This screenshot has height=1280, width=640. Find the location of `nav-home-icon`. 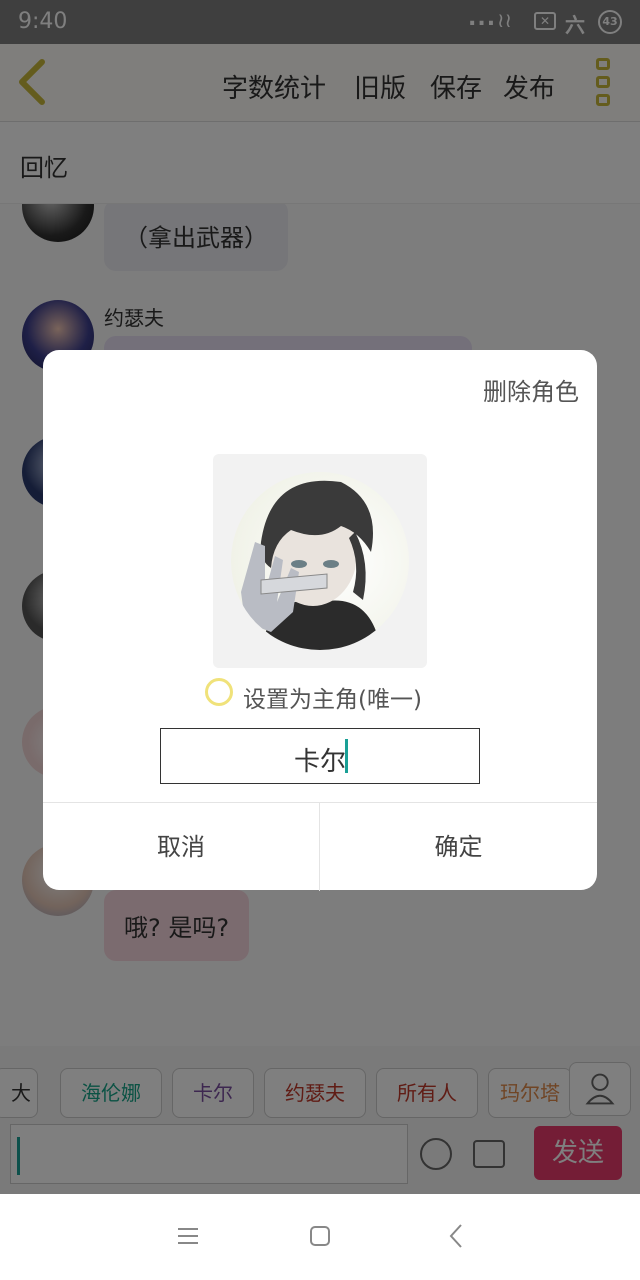

nav-home-icon is located at coordinates (320, 1236).